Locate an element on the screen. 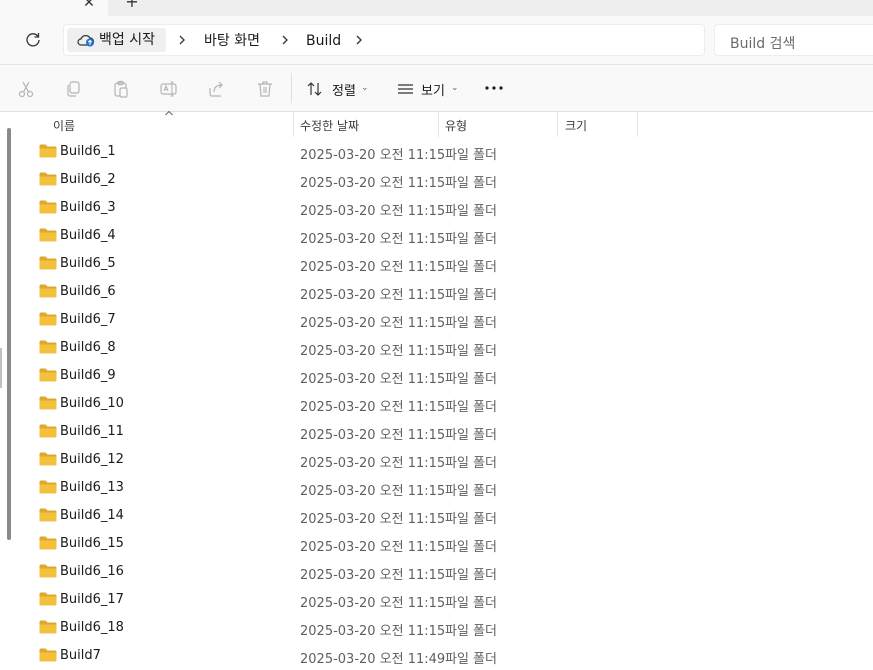  copy-icon is located at coordinates (73, 89).